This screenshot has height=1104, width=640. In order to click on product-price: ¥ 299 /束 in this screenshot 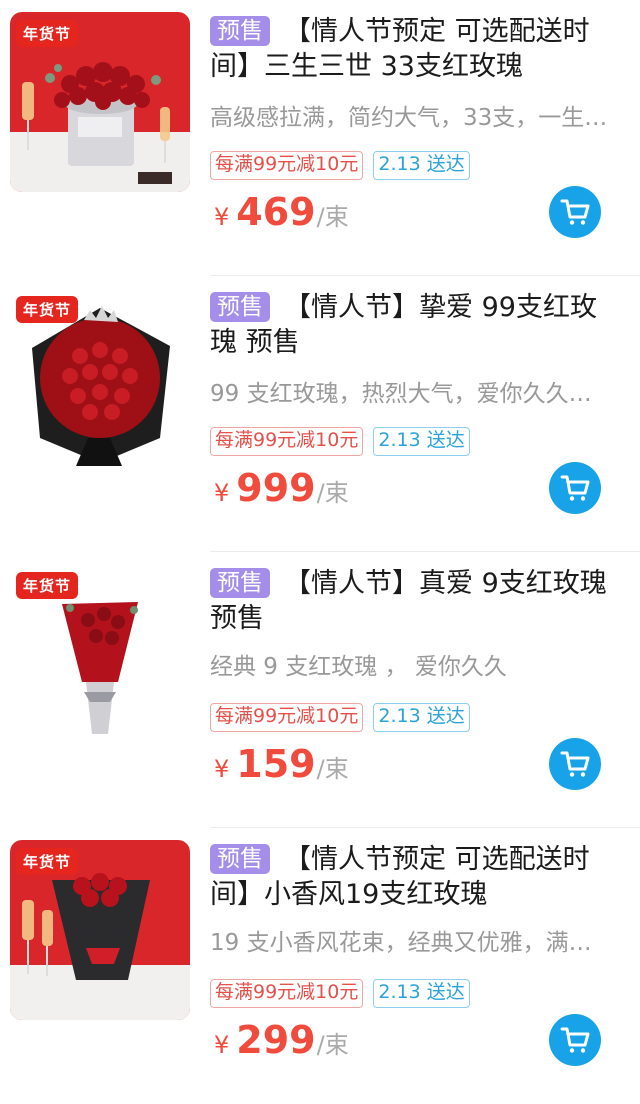, I will do `click(281, 1042)`.